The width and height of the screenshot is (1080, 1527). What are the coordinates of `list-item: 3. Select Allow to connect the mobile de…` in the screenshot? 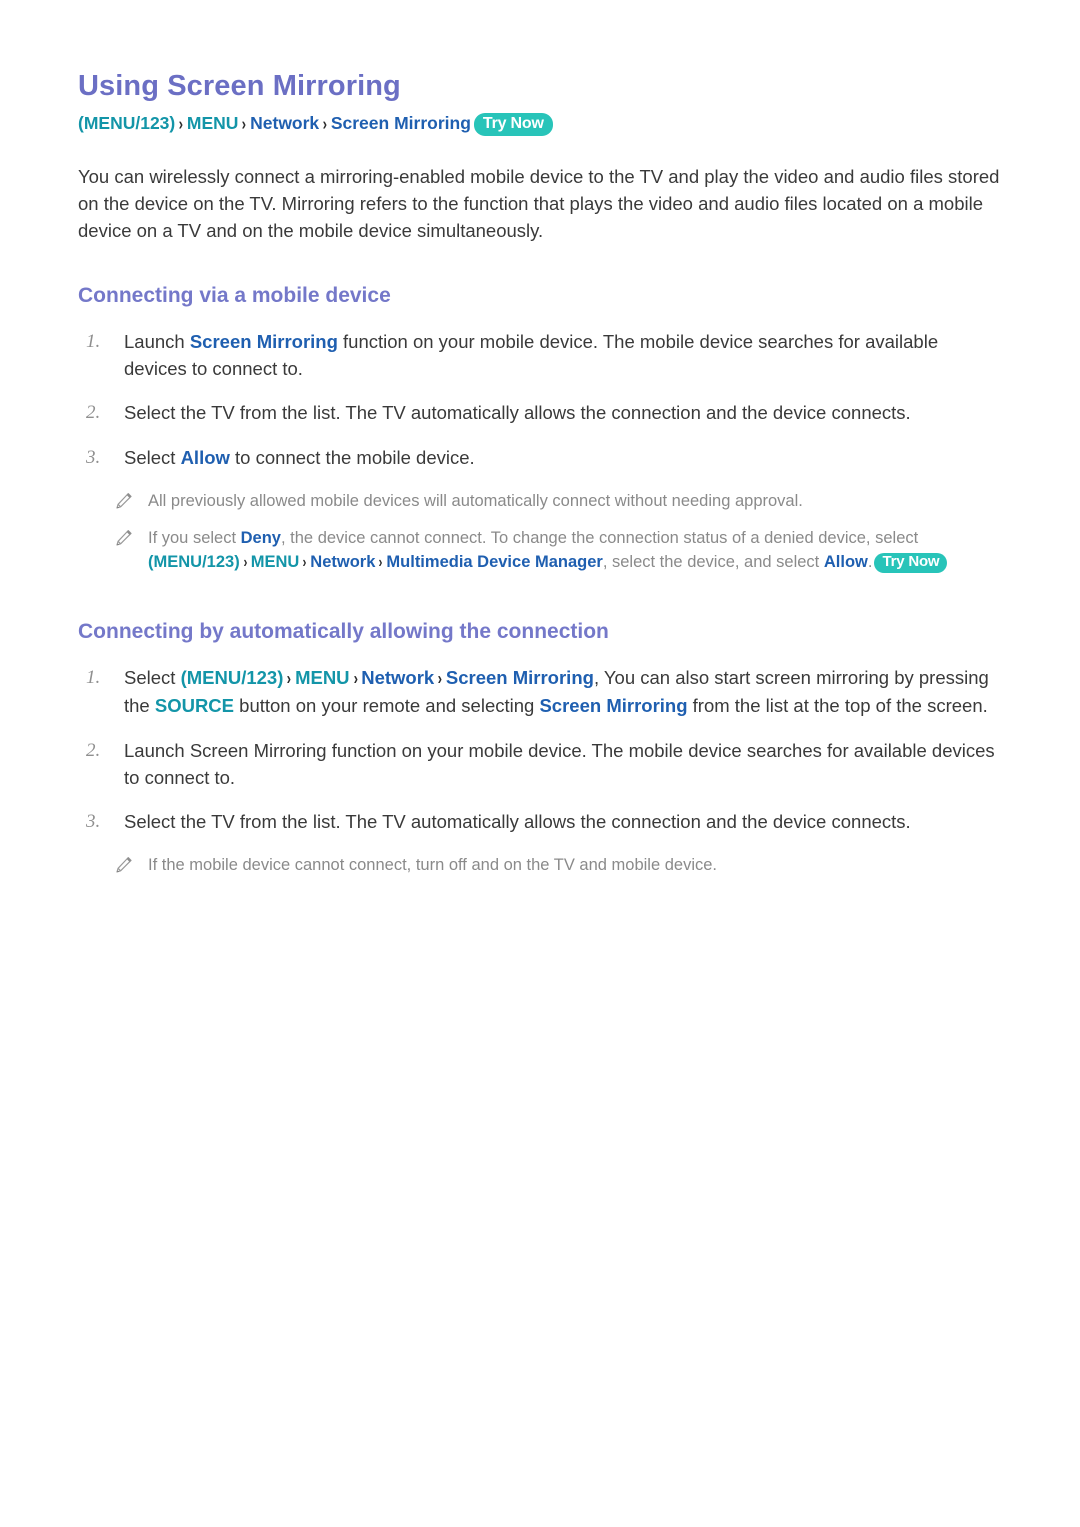 It's located at (540, 458).